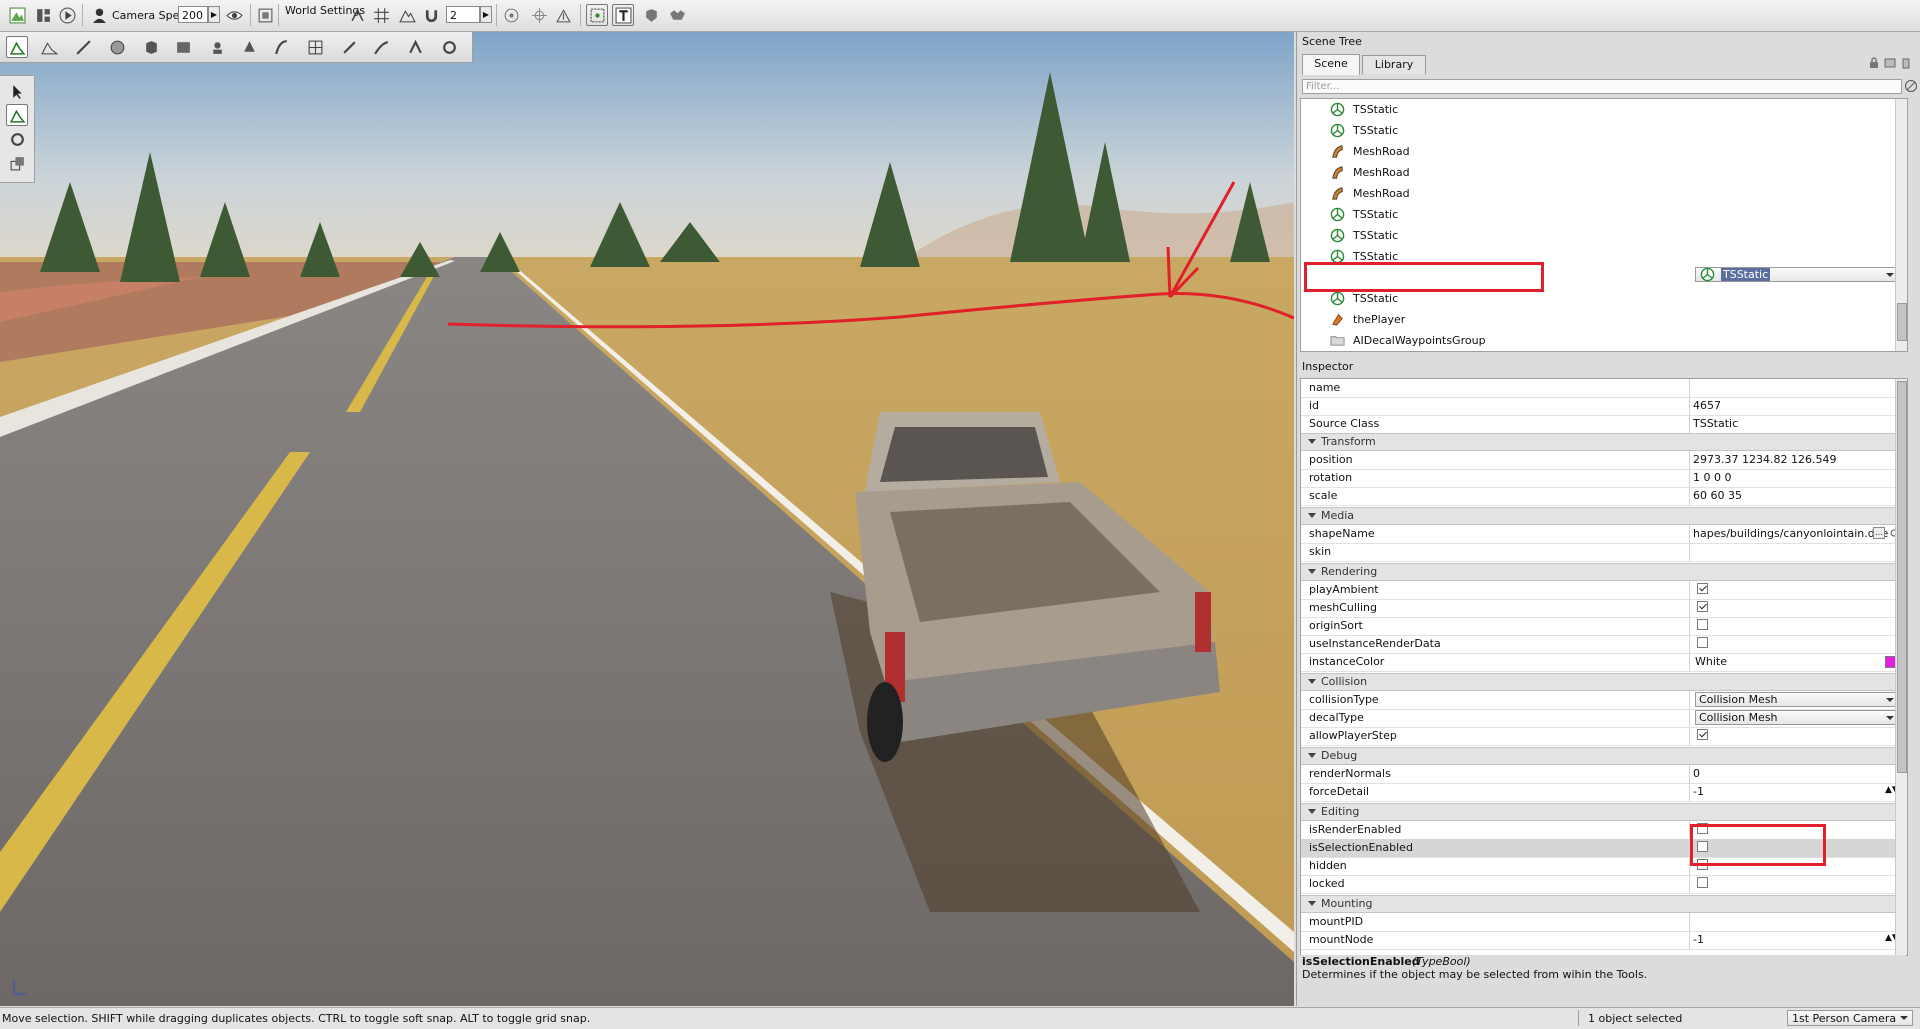 The width and height of the screenshot is (1920, 1029). What do you see at coordinates (1797, 717) in the screenshot?
I see `decal-type-dropdown: Collision Mesh` at bounding box center [1797, 717].